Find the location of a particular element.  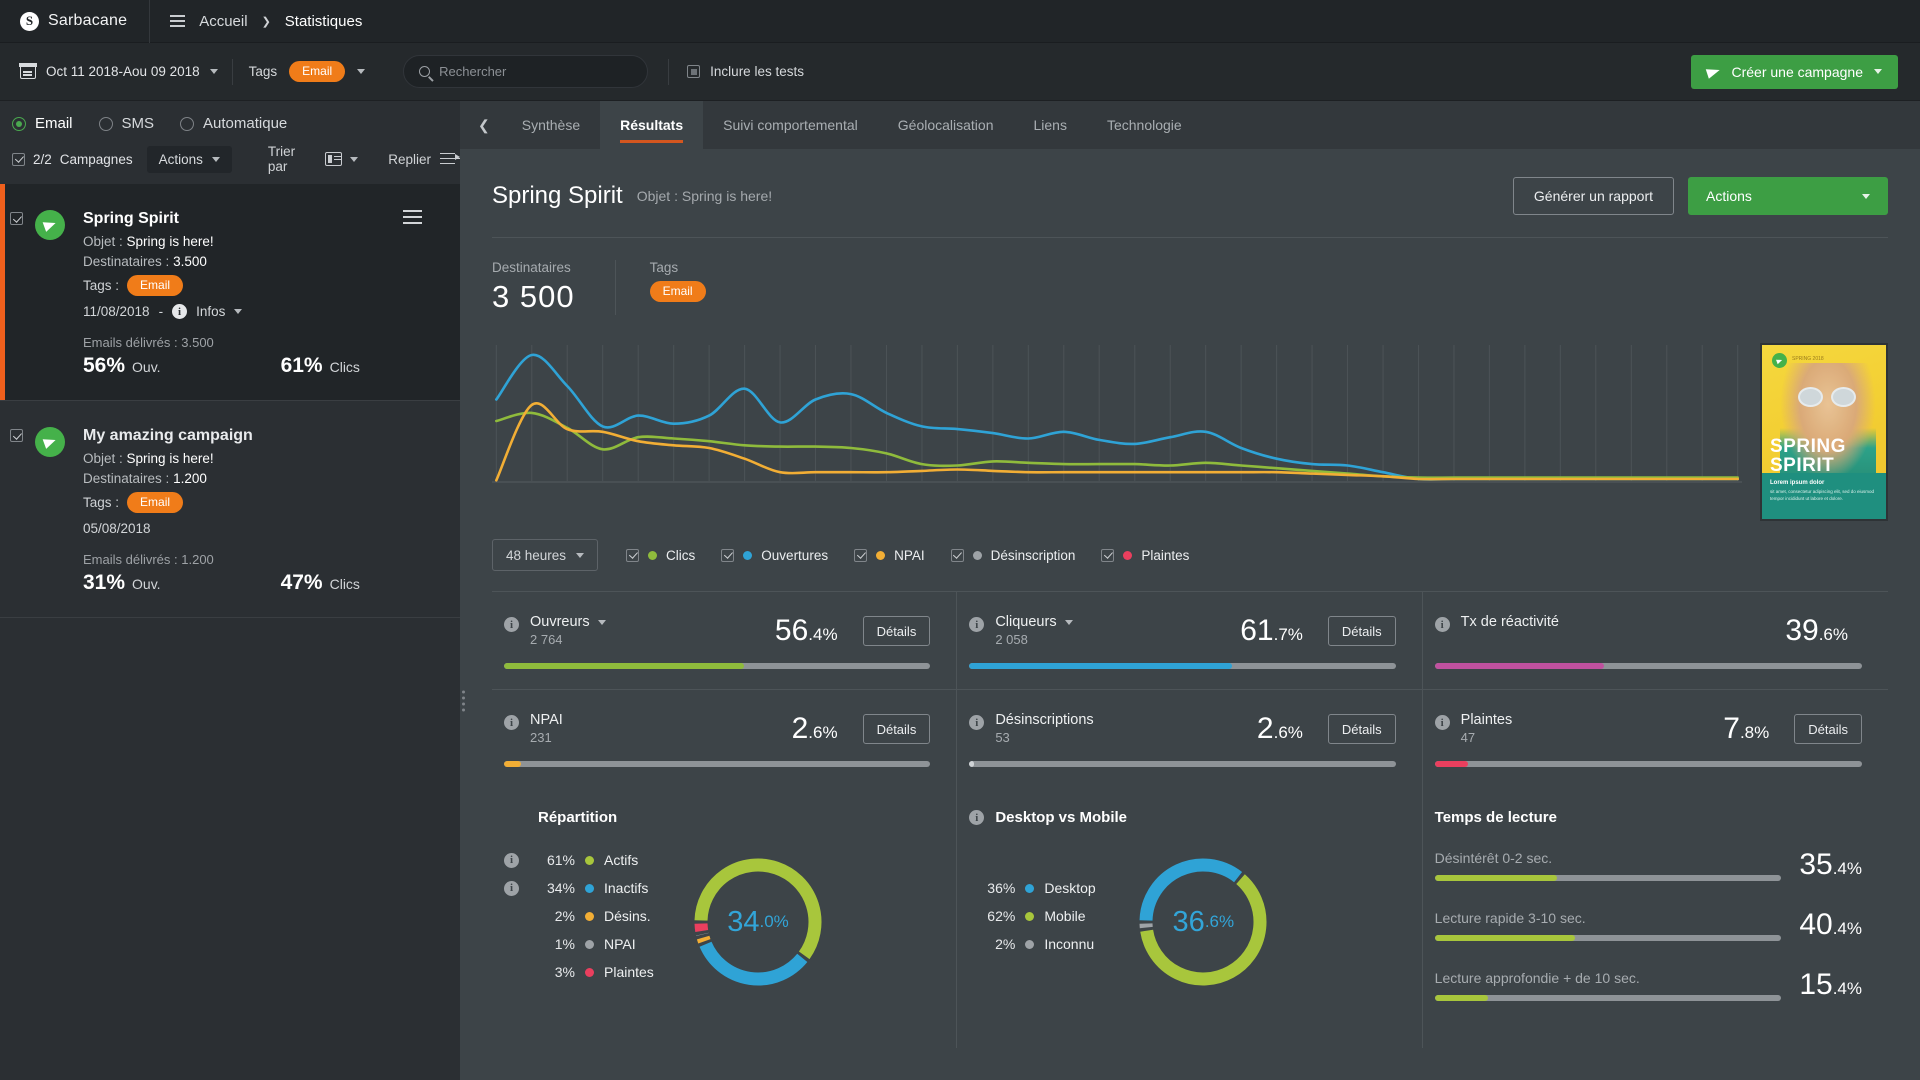

channel-radio-sms: SMS is located at coordinates (126, 123).